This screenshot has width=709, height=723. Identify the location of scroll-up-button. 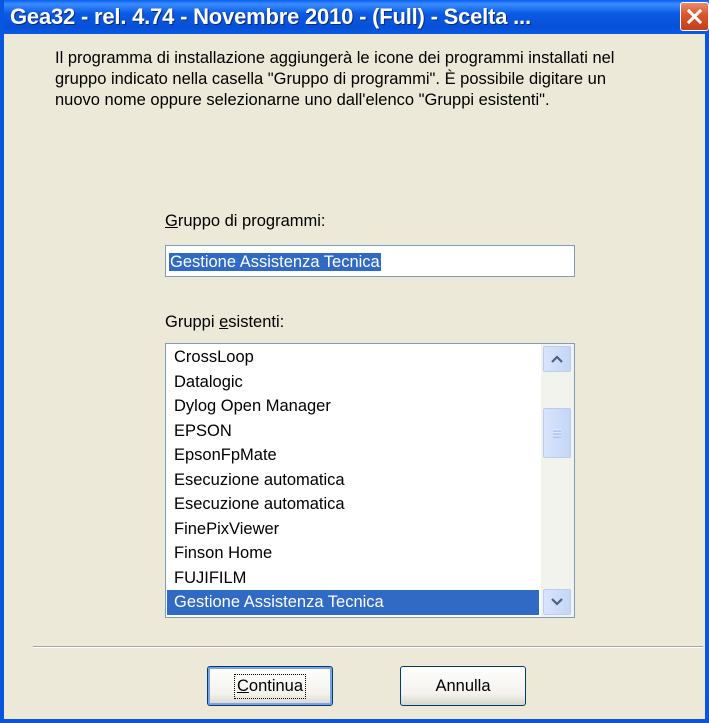
(557, 359).